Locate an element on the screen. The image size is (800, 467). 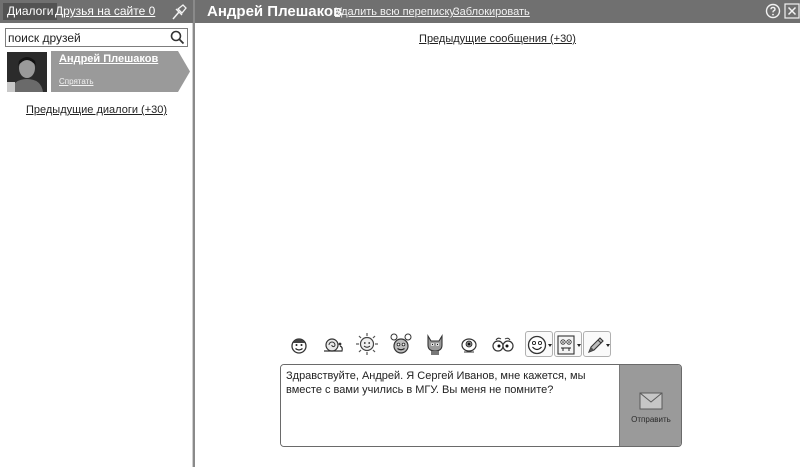
emoticon-toolbar is located at coordinates (450, 344).